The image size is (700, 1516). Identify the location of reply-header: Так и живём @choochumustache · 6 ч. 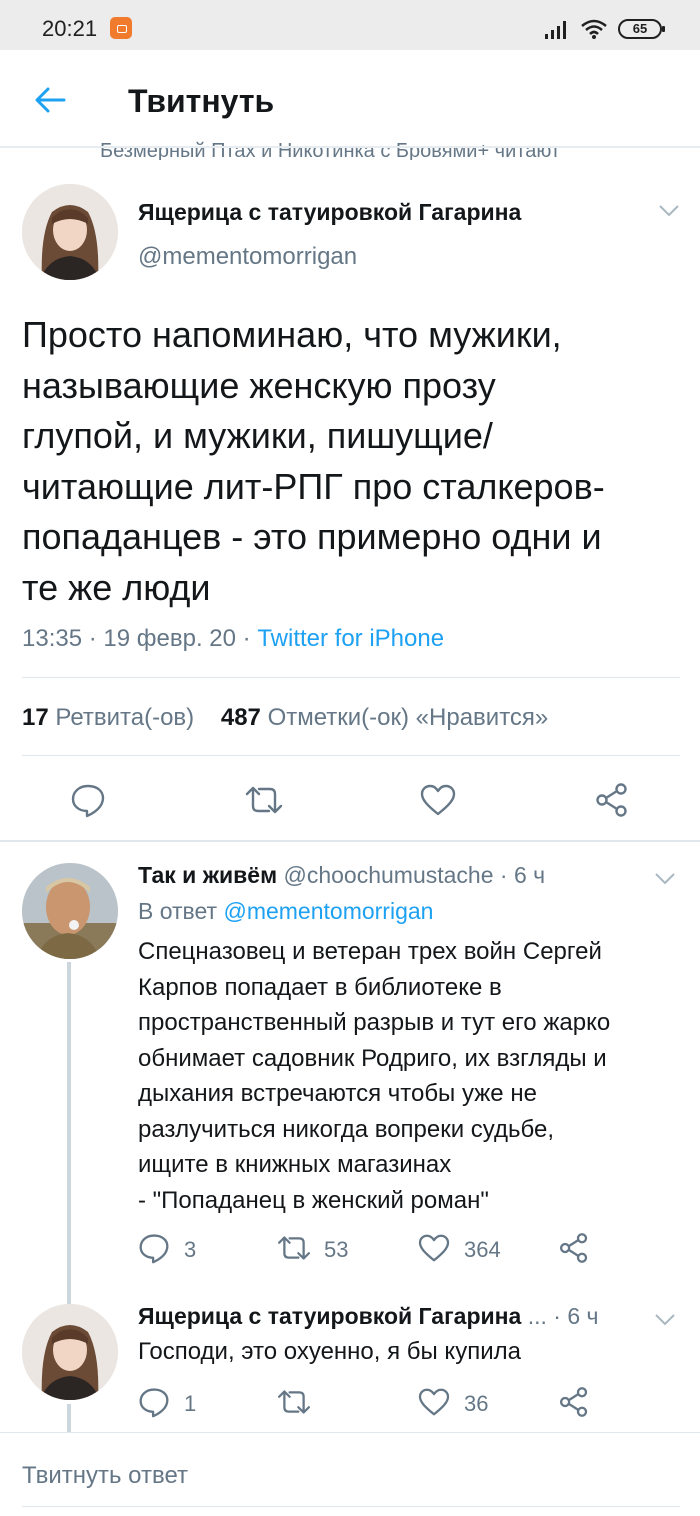
(341, 875).